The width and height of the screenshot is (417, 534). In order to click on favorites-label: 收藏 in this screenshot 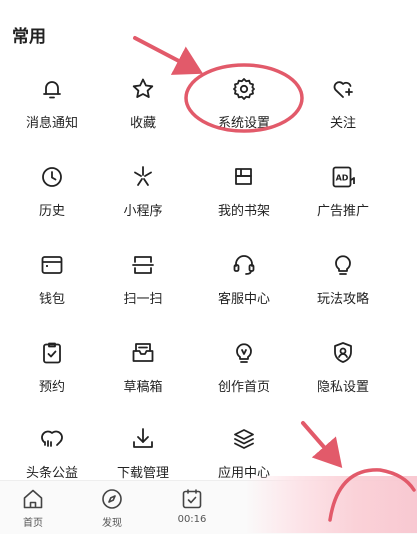, I will do `click(142, 123)`.